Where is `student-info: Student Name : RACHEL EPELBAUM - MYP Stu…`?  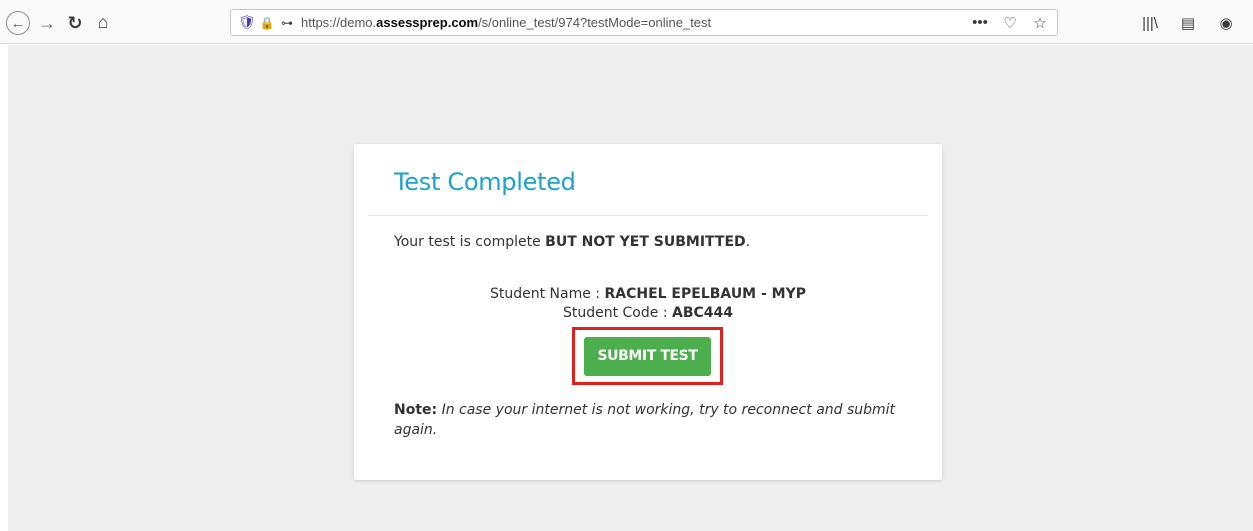
student-info: Student Name : RACHEL EPELBAUM - MYP Stu… is located at coordinates (648, 304).